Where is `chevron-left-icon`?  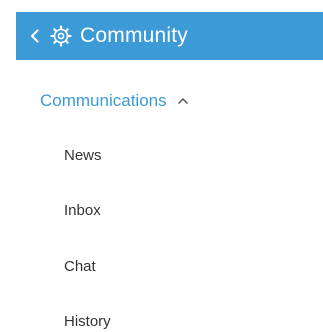 chevron-left-icon is located at coordinates (35, 36).